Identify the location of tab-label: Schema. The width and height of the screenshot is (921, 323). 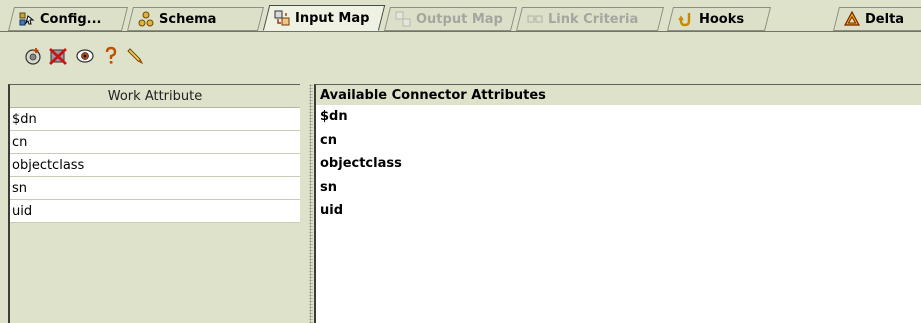
(188, 19).